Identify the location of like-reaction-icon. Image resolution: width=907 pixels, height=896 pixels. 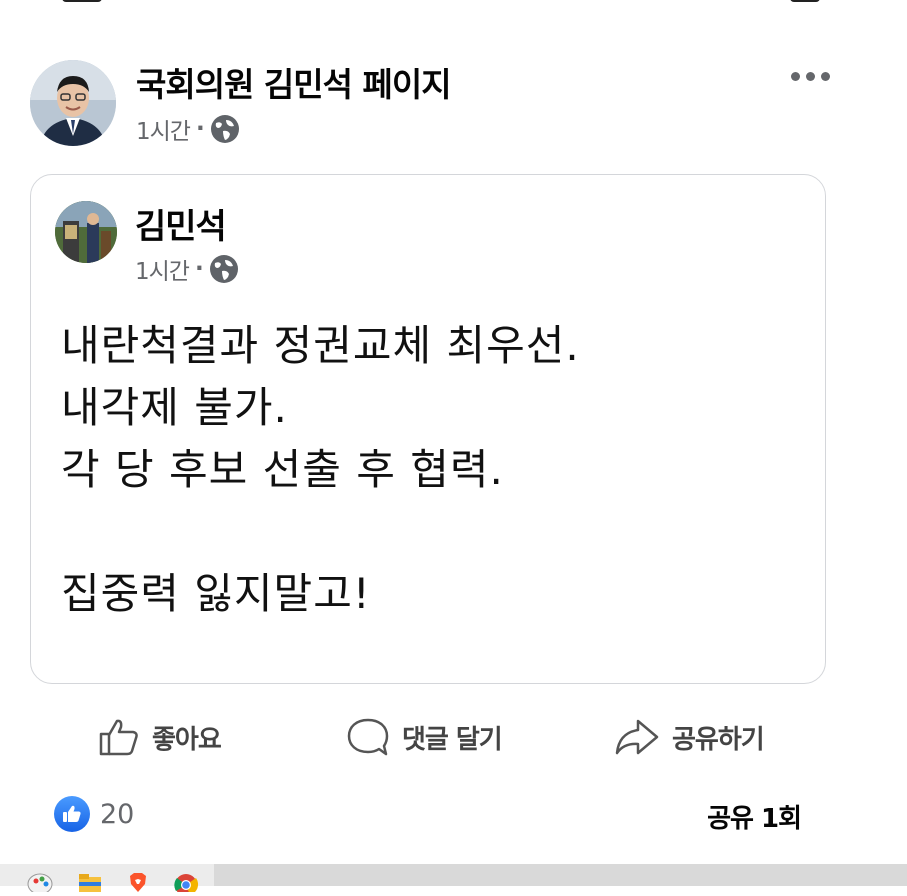
(72, 814).